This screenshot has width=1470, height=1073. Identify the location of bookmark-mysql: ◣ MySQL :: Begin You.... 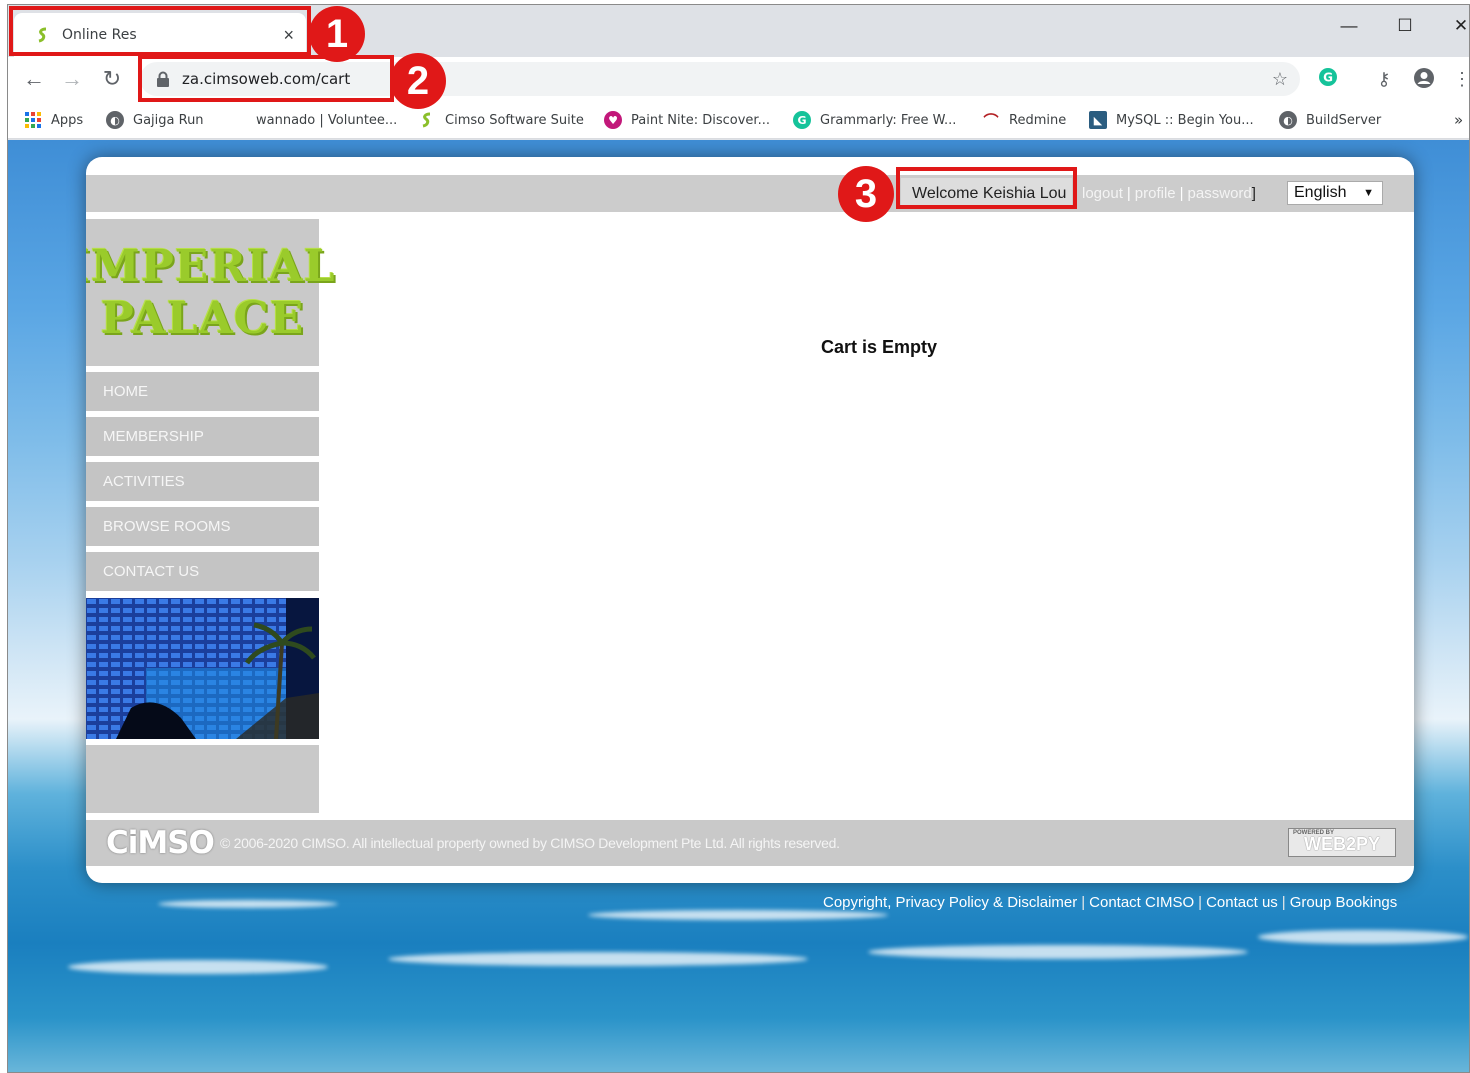
(1171, 120).